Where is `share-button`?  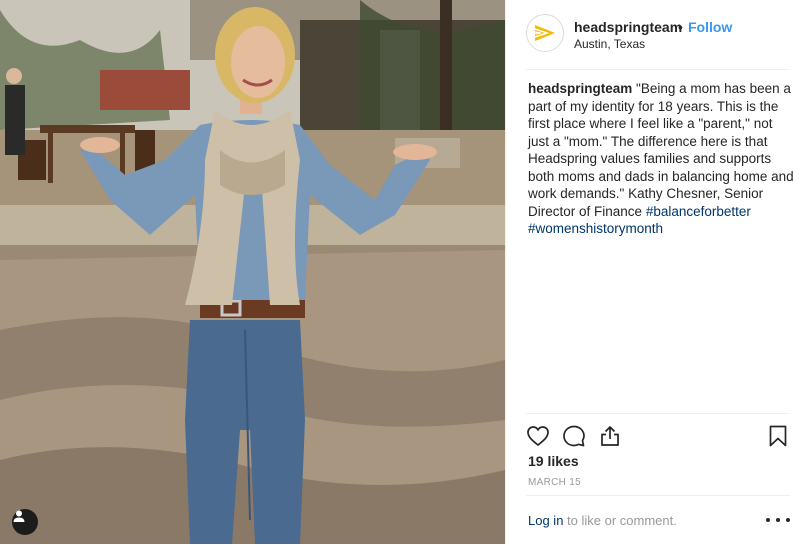 share-button is located at coordinates (610, 436).